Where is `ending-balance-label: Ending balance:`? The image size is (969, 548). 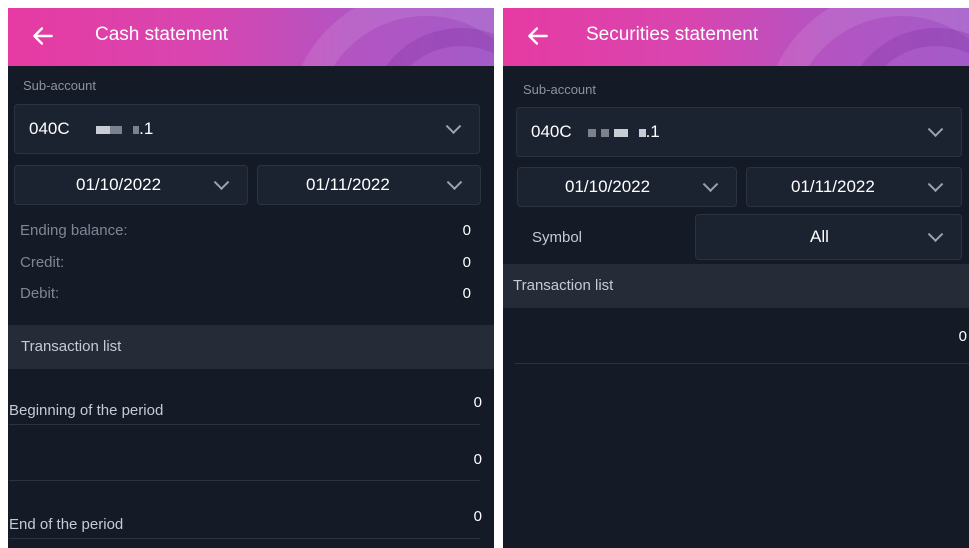
ending-balance-label: Ending balance: is located at coordinates (74, 230).